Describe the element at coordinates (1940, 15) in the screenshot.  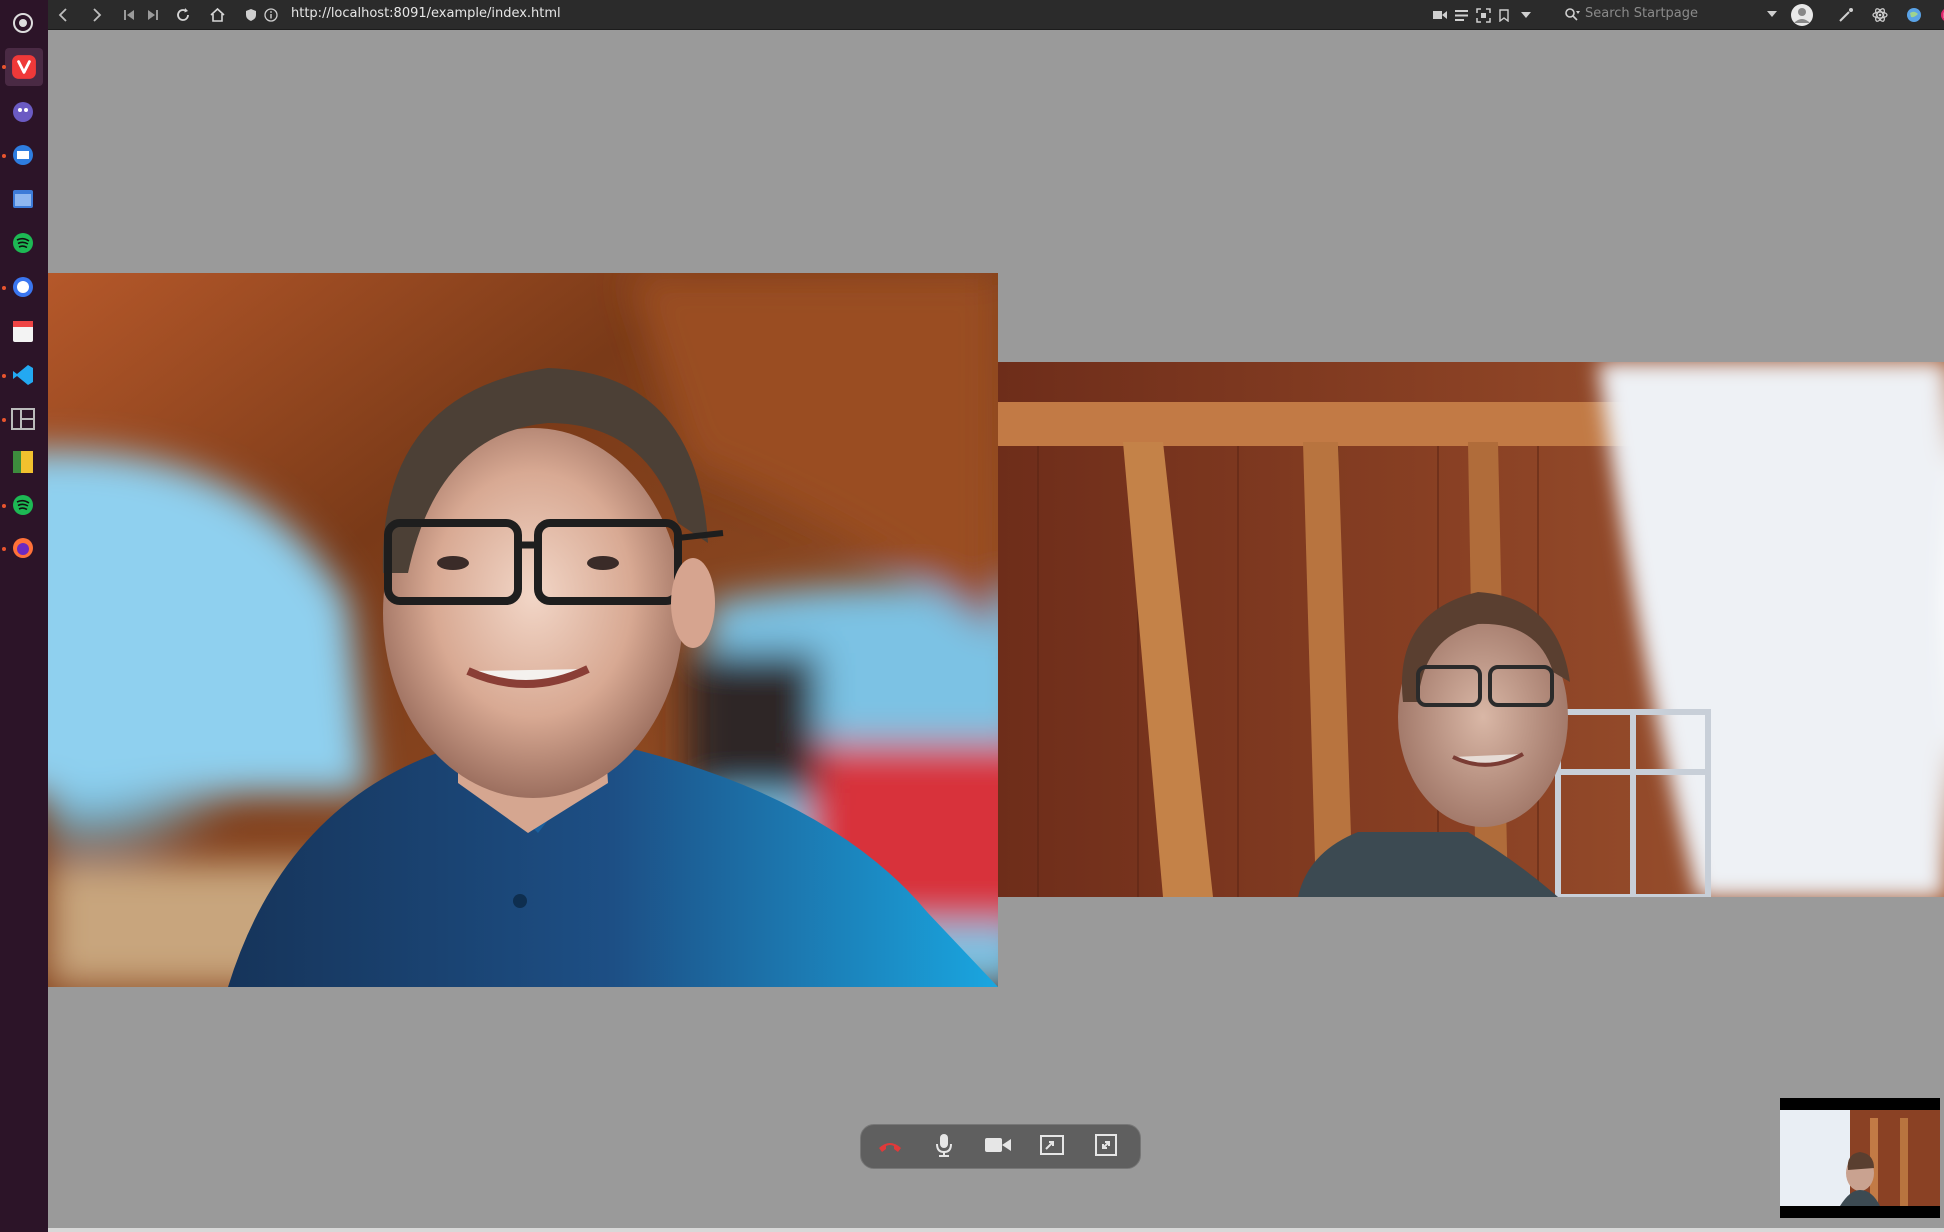
I see `mastodon-extension-icon` at that location.